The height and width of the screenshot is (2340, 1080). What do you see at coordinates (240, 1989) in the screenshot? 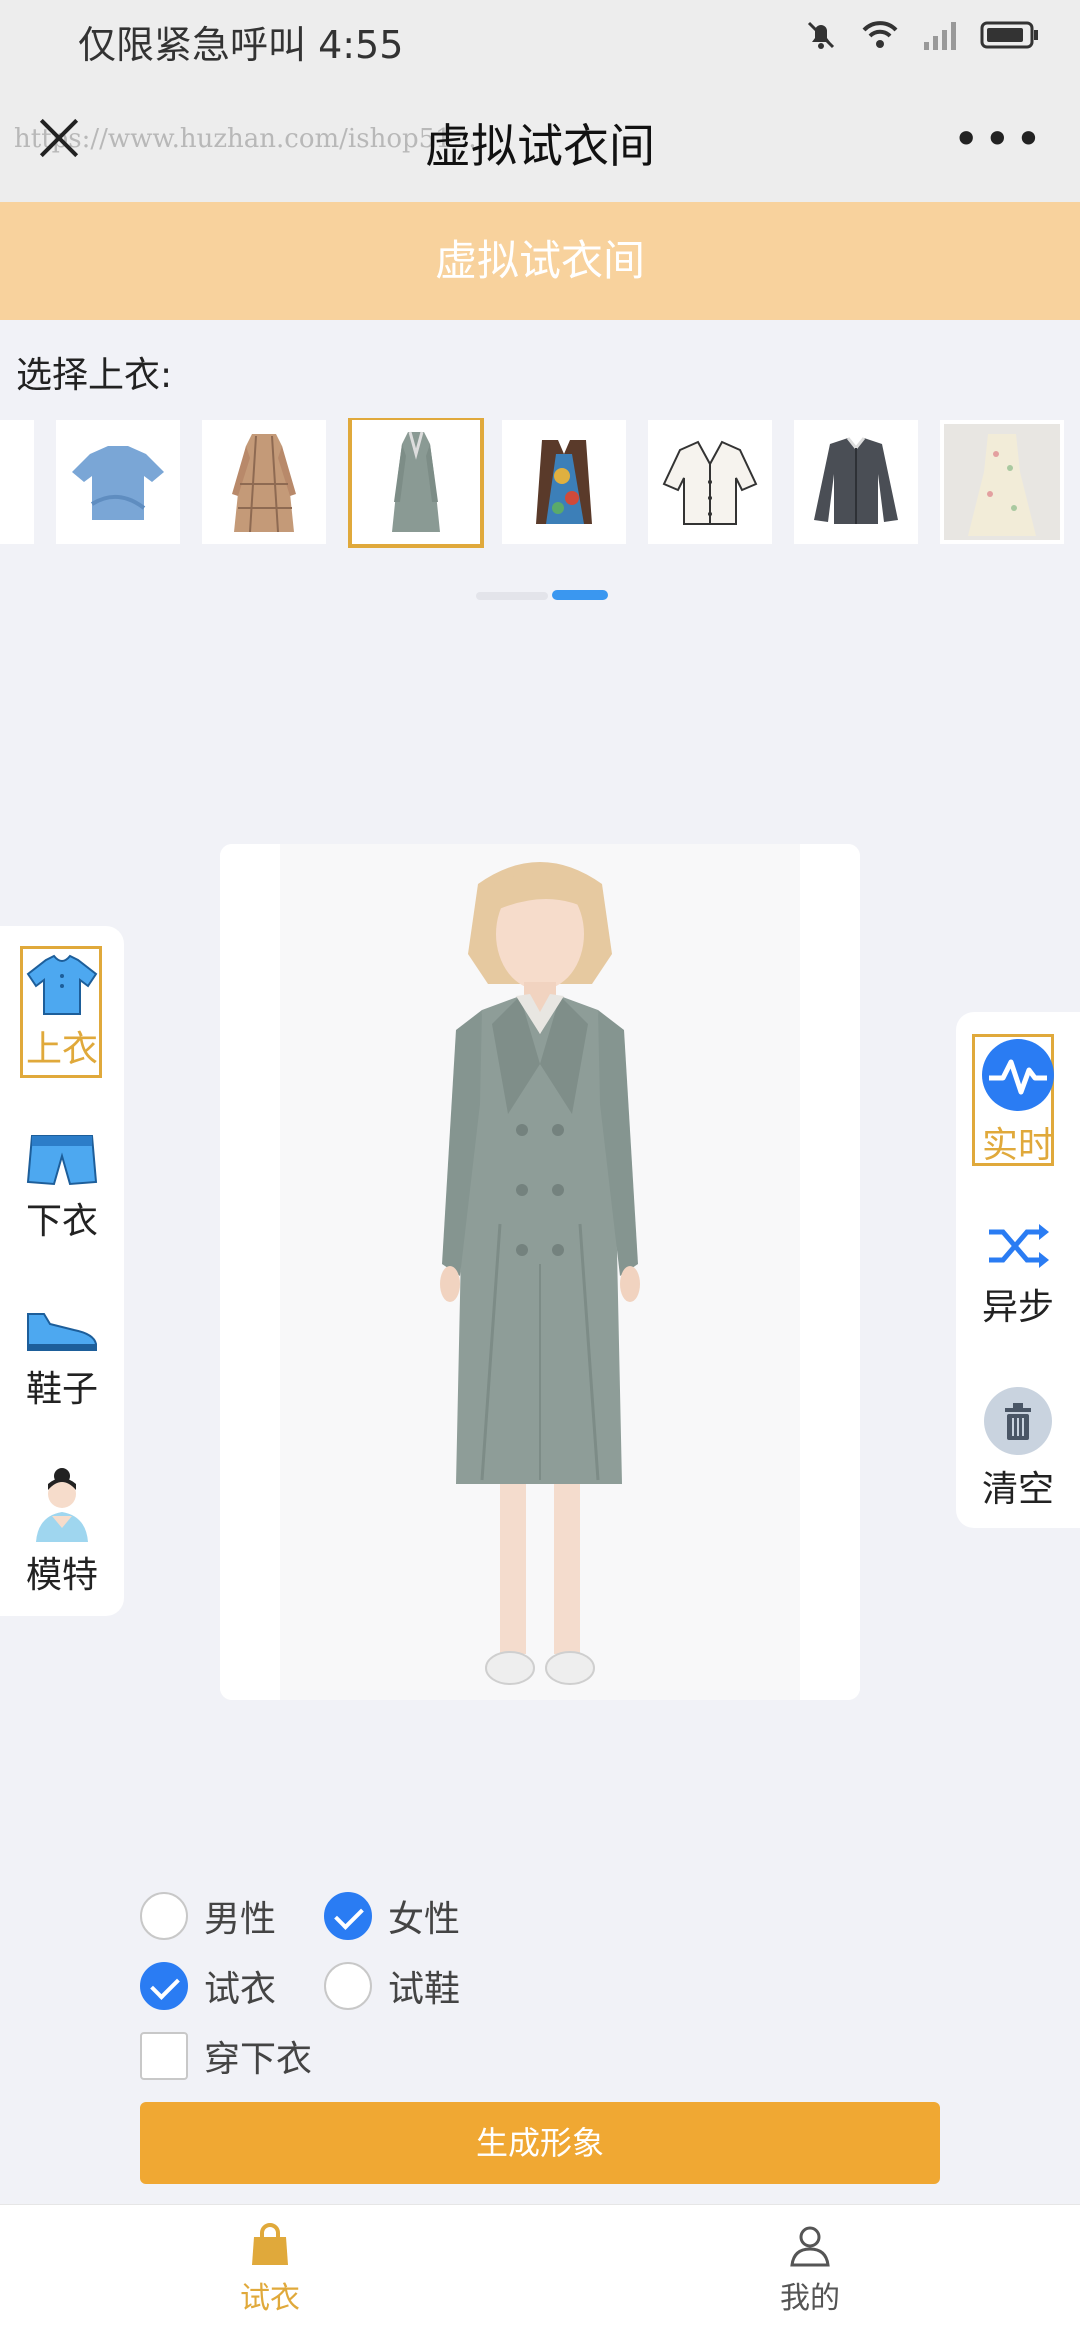
I see `option-try-clothes-label: 试衣` at bounding box center [240, 1989].